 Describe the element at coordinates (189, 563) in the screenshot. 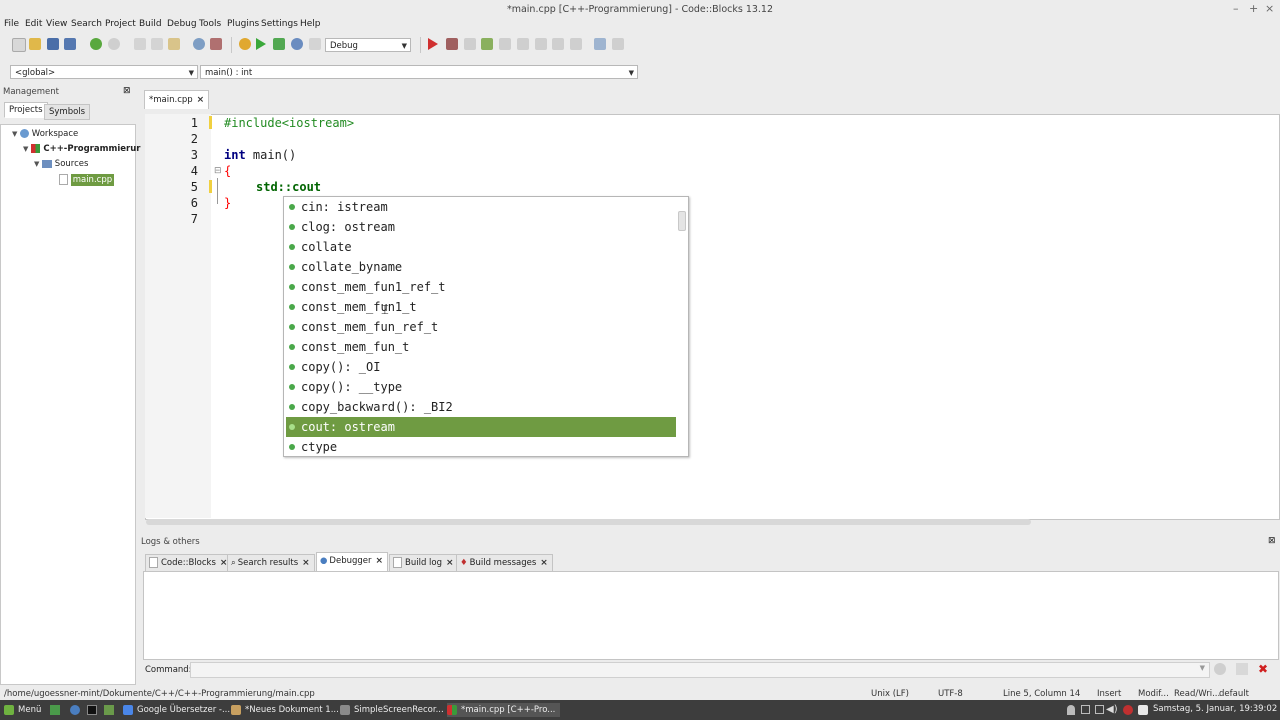

I see `tab-codeblocks-log: Code::Blocks ×` at that location.